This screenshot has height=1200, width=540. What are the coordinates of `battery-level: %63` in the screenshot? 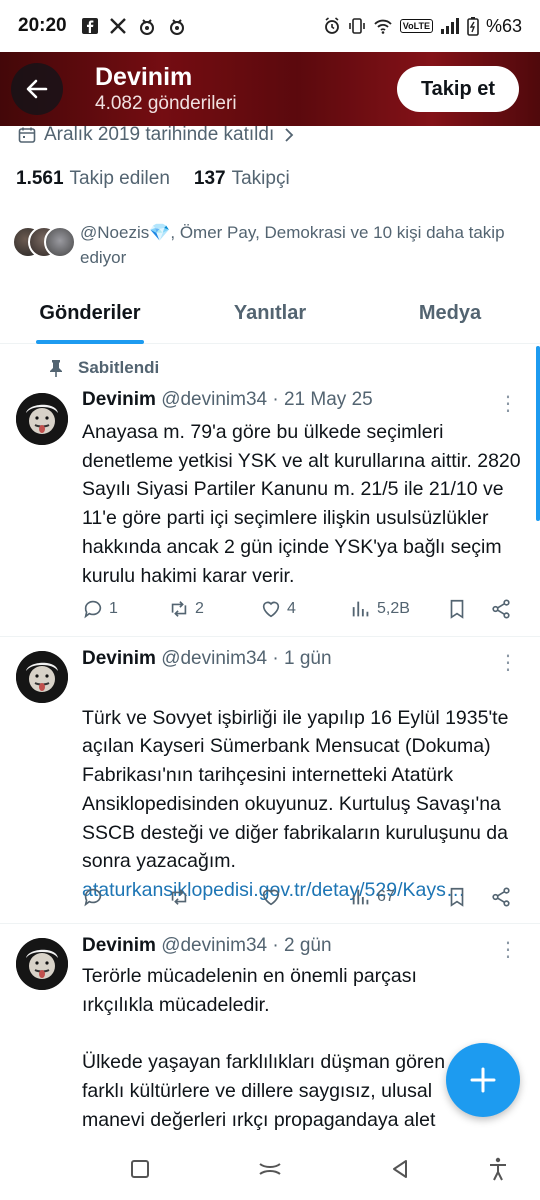 It's located at (503, 25).